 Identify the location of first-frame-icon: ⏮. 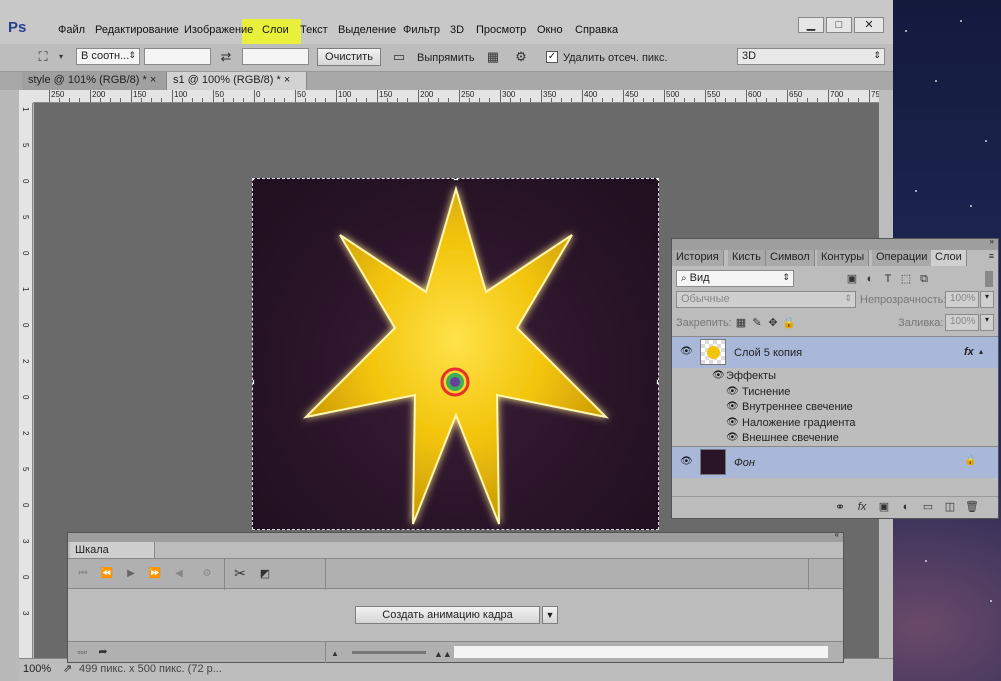
(83, 574).